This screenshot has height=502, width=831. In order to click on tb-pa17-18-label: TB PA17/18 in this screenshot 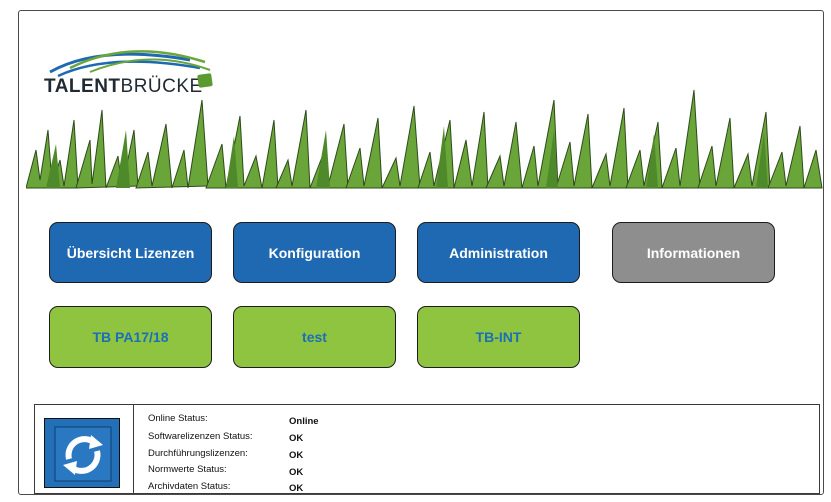, I will do `click(130, 337)`.